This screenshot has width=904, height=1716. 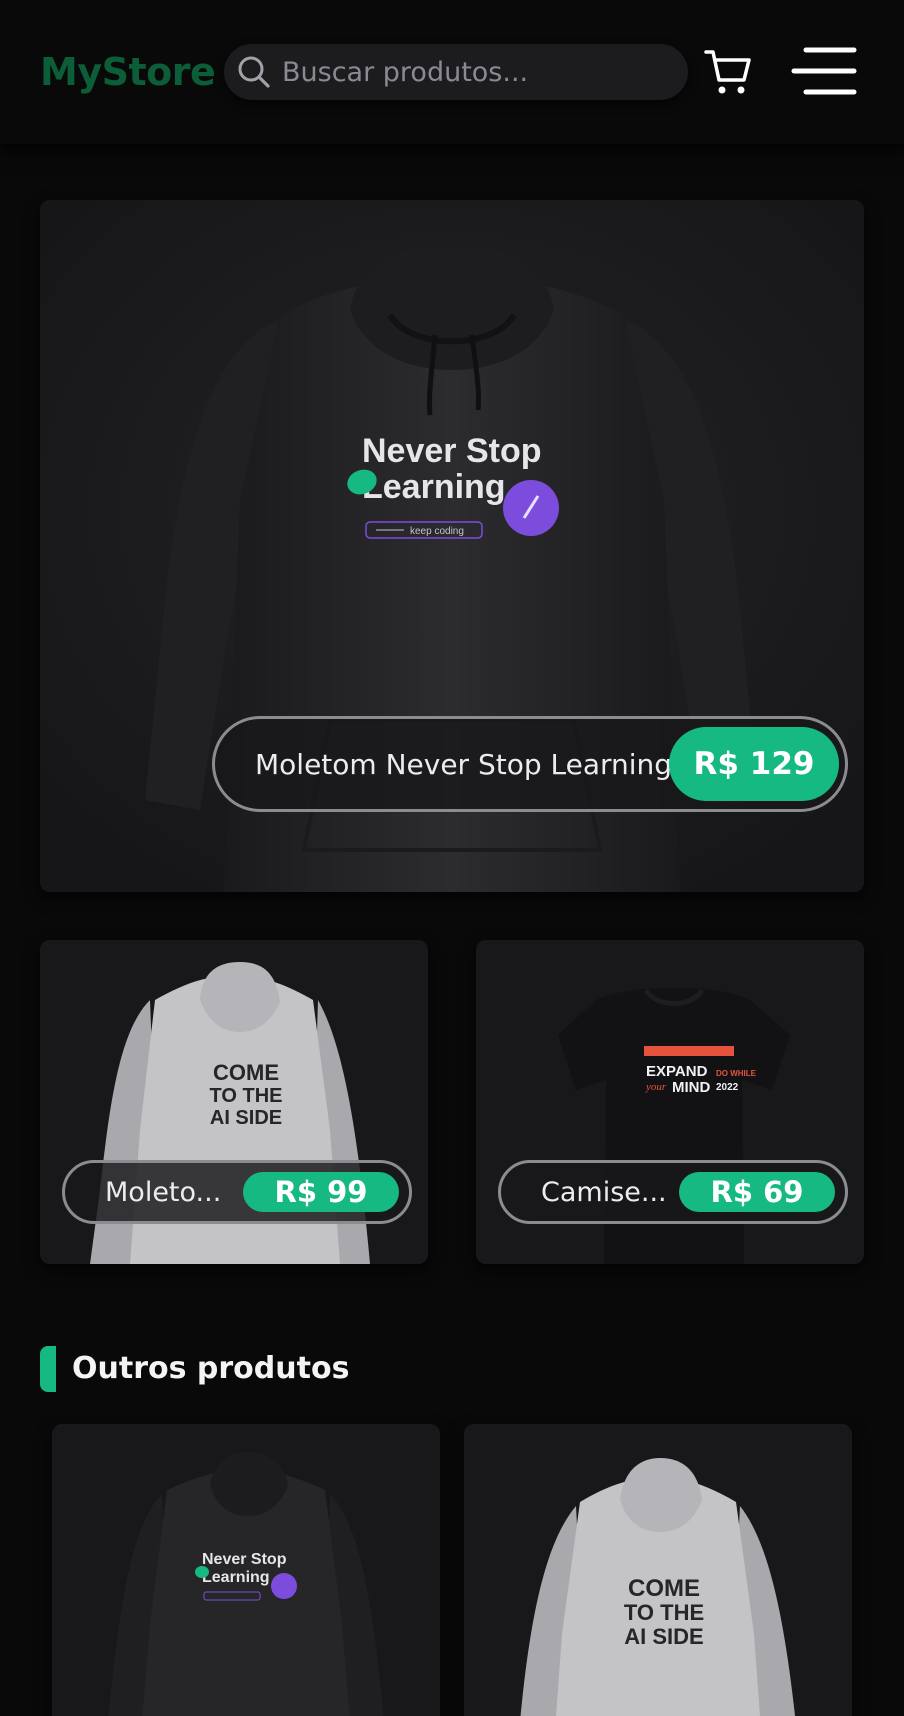 What do you see at coordinates (757, 1192) in the screenshot?
I see `product-price: R$ 69` at bounding box center [757, 1192].